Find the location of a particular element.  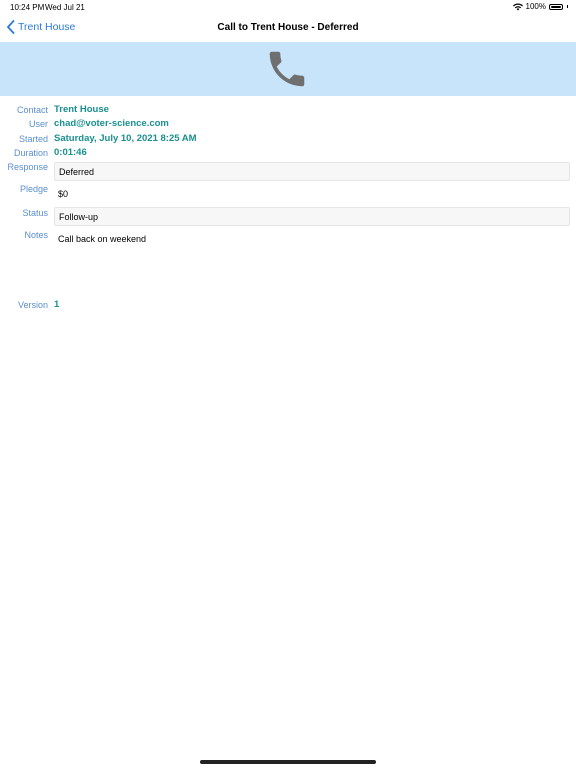

pledge-value: $0 is located at coordinates (63, 193).